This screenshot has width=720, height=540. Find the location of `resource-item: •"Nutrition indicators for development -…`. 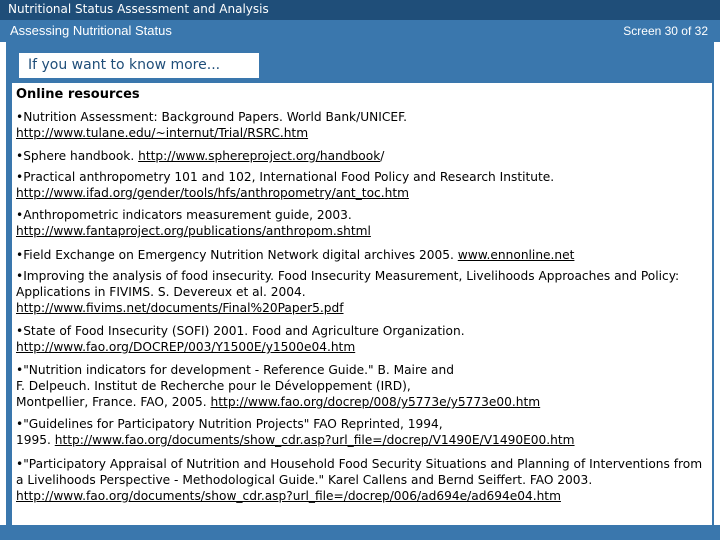

resource-item: •"Nutrition indicators for development -… is located at coordinates (363, 386).